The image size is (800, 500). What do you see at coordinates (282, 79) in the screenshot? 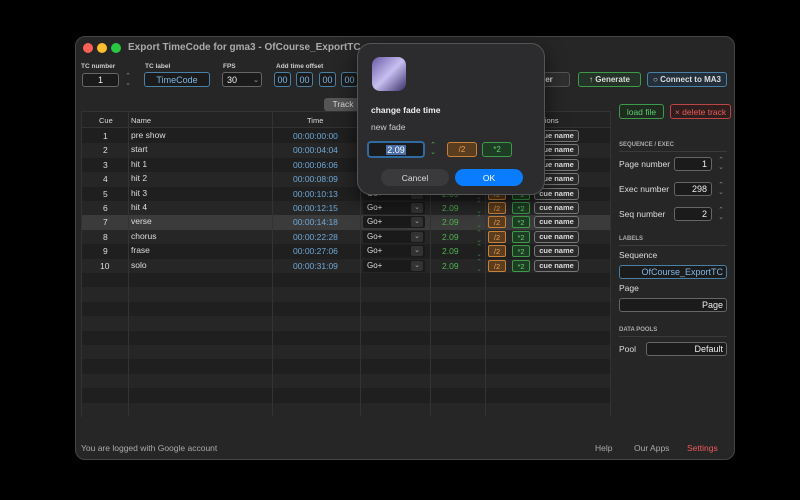
I see `offset-hours: 00` at bounding box center [282, 79].